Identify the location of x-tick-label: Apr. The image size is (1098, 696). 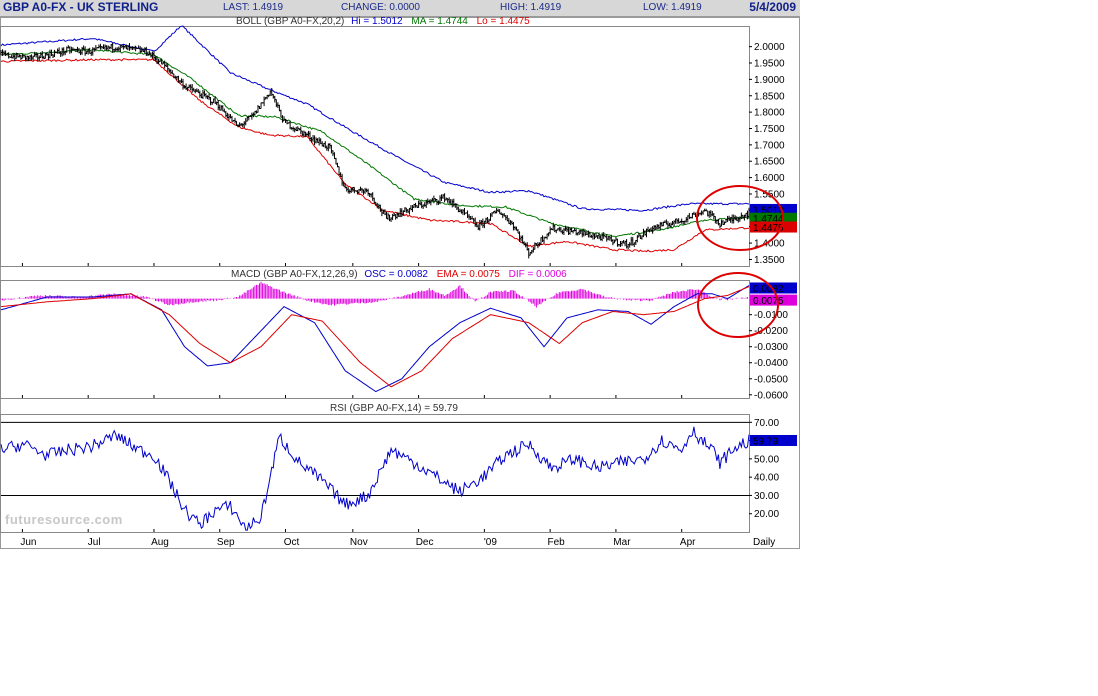
(688, 542).